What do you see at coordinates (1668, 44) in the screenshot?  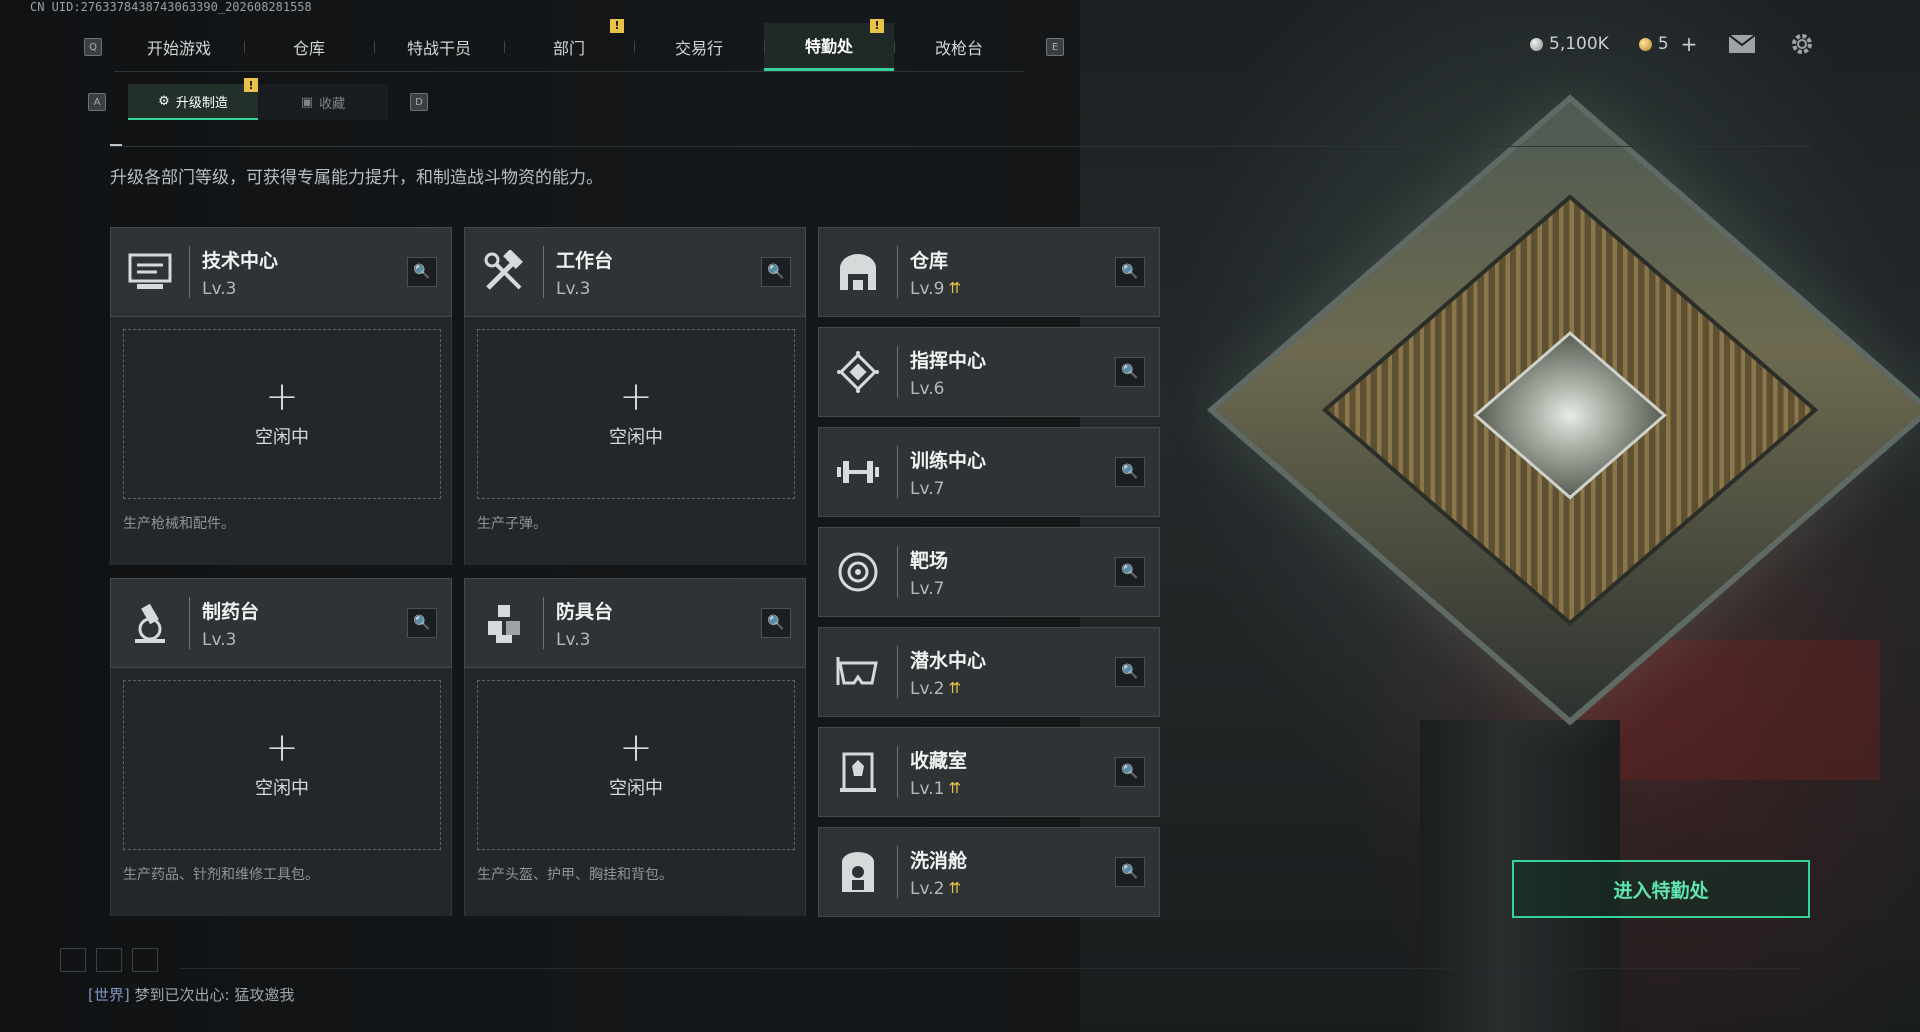 I see `gold-currency: 5 +` at bounding box center [1668, 44].